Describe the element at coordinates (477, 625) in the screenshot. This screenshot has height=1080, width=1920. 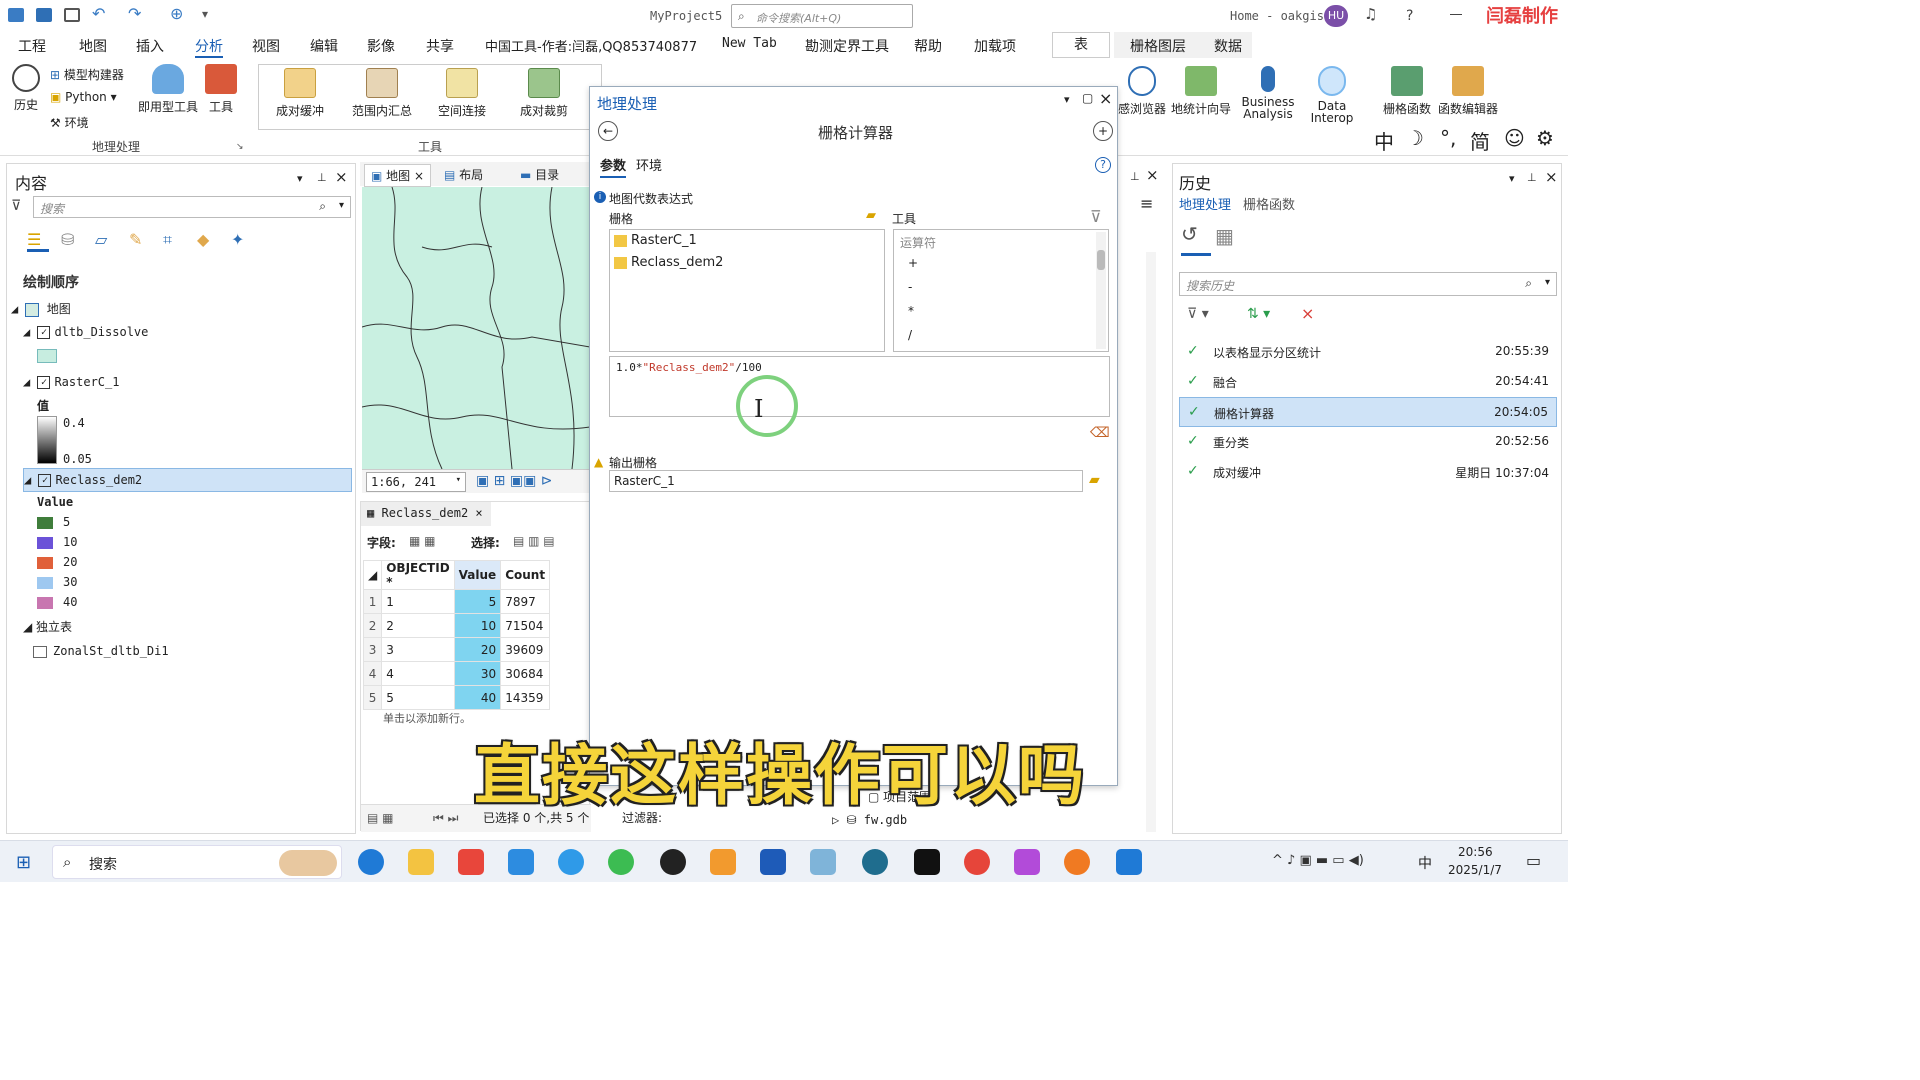
I see `table-cell: 10` at that location.